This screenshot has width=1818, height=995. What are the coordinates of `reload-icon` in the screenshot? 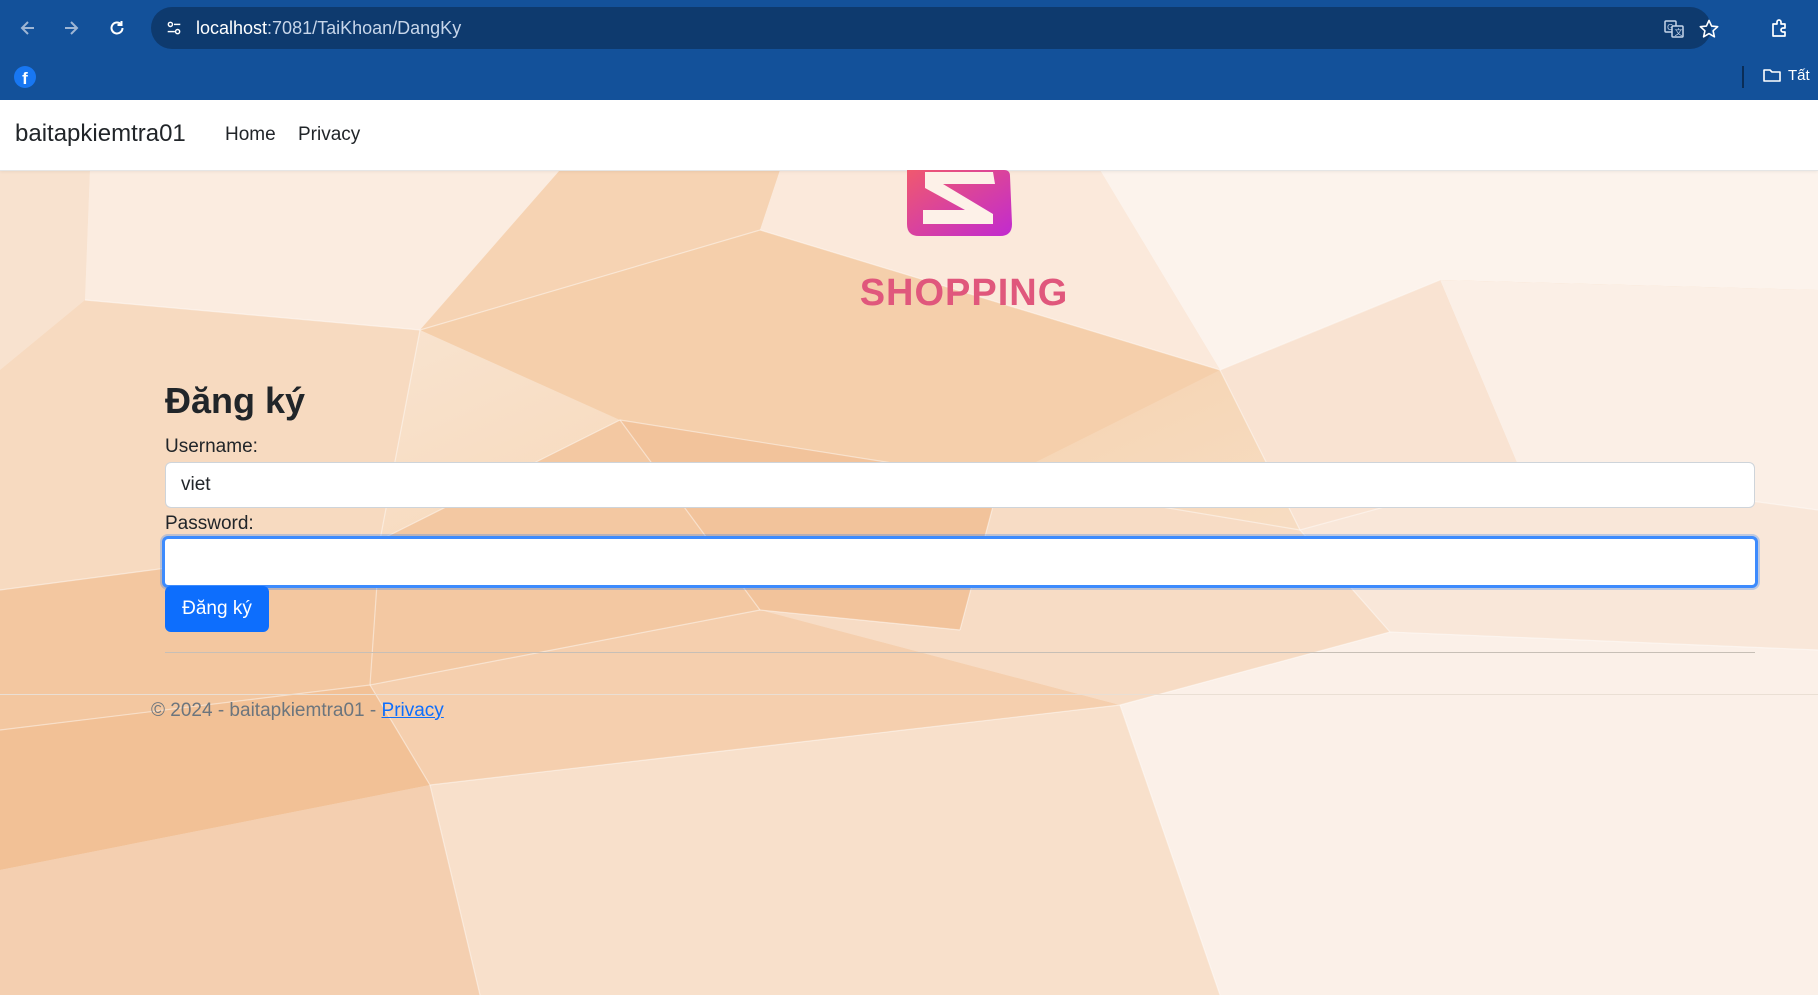 It's located at (117, 28).